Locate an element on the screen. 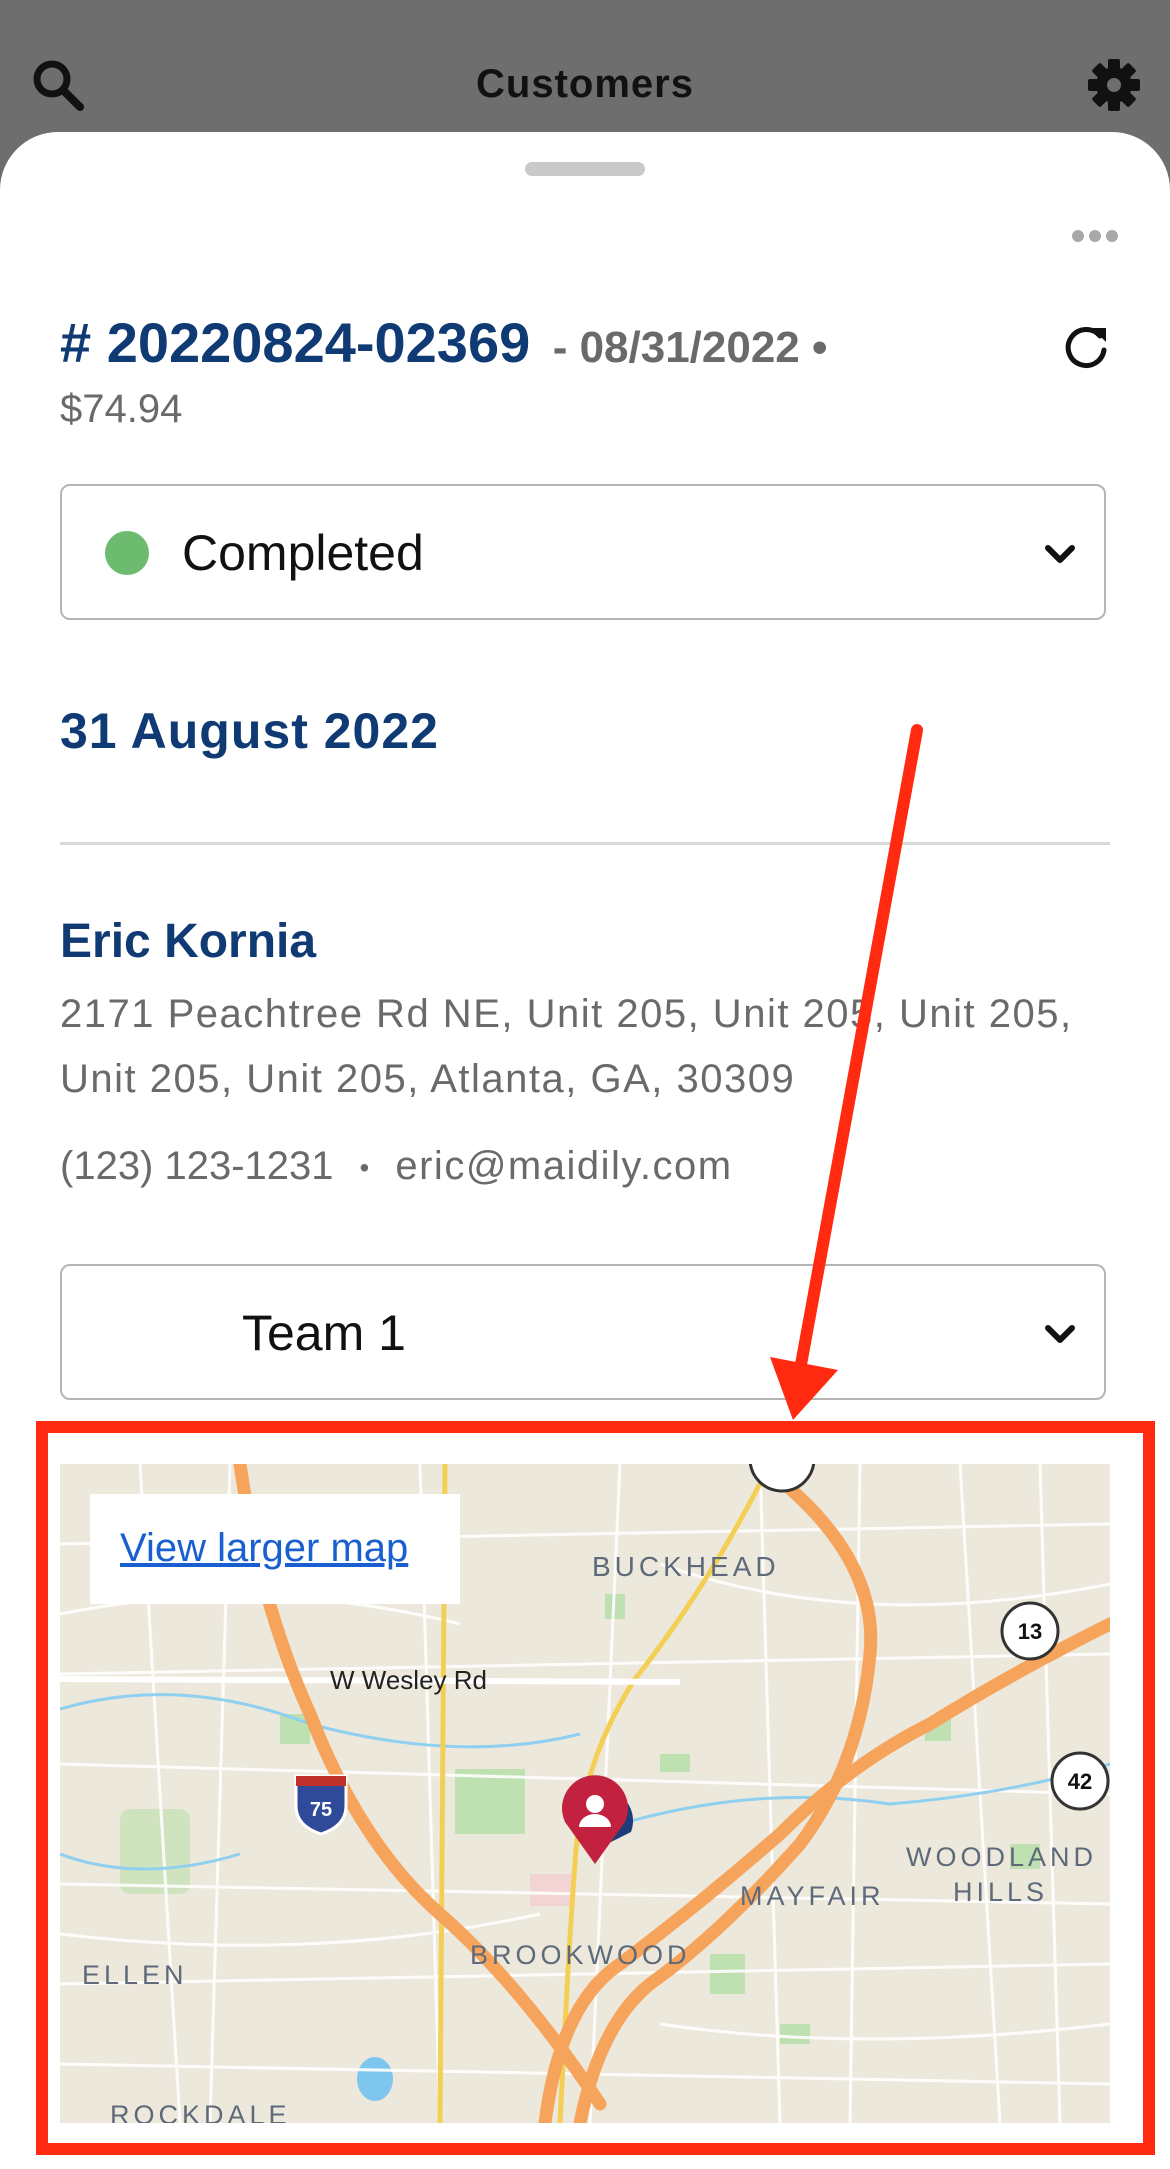 The height and width of the screenshot is (2169, 1170). customer-name: Eric Kornia is located at coordinates (188, 941).